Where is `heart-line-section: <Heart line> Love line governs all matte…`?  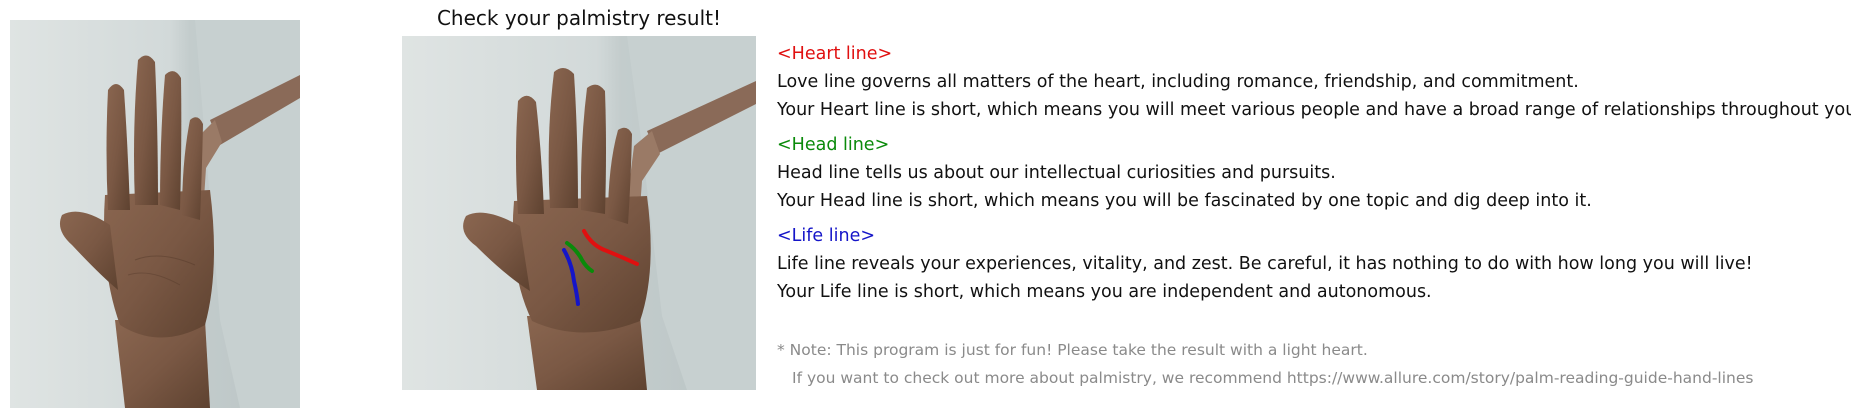
heart-line-section: <Heart line> Love line governs all matte… is located at coordinates (1314, 82).